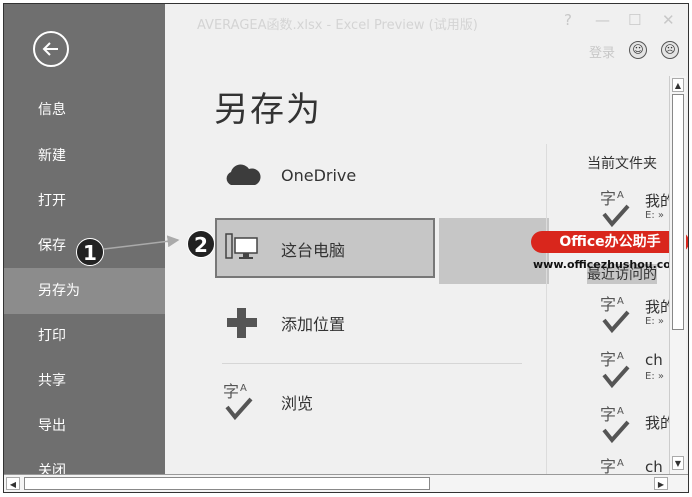 Image resolution: width=692 pixels, height=497 pixels. Describe the element at coordinates (661, 483) in the screenshot. I see `scroll-right-arrow-icon: ▶` at that location.